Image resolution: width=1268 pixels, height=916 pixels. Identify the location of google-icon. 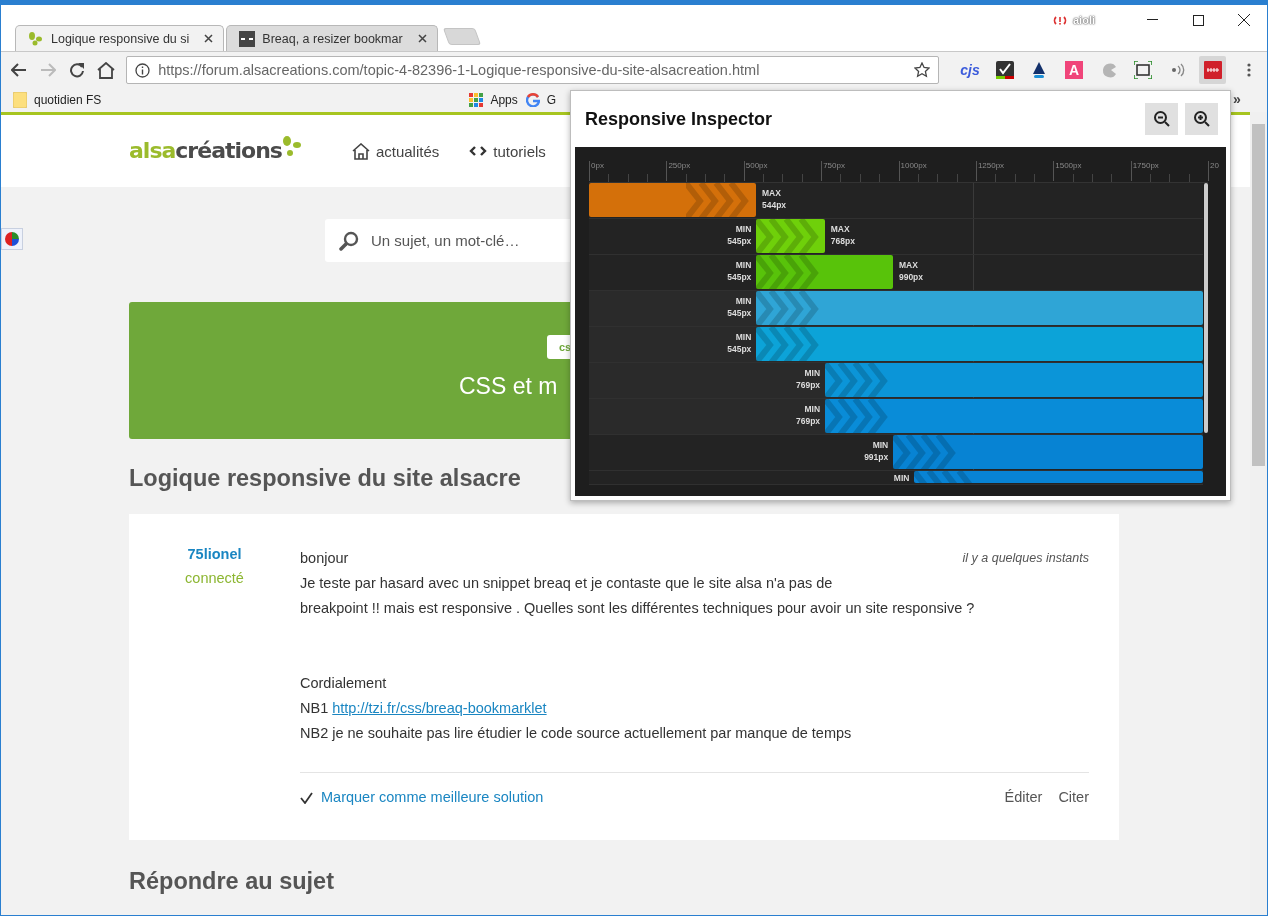
(532, 100).